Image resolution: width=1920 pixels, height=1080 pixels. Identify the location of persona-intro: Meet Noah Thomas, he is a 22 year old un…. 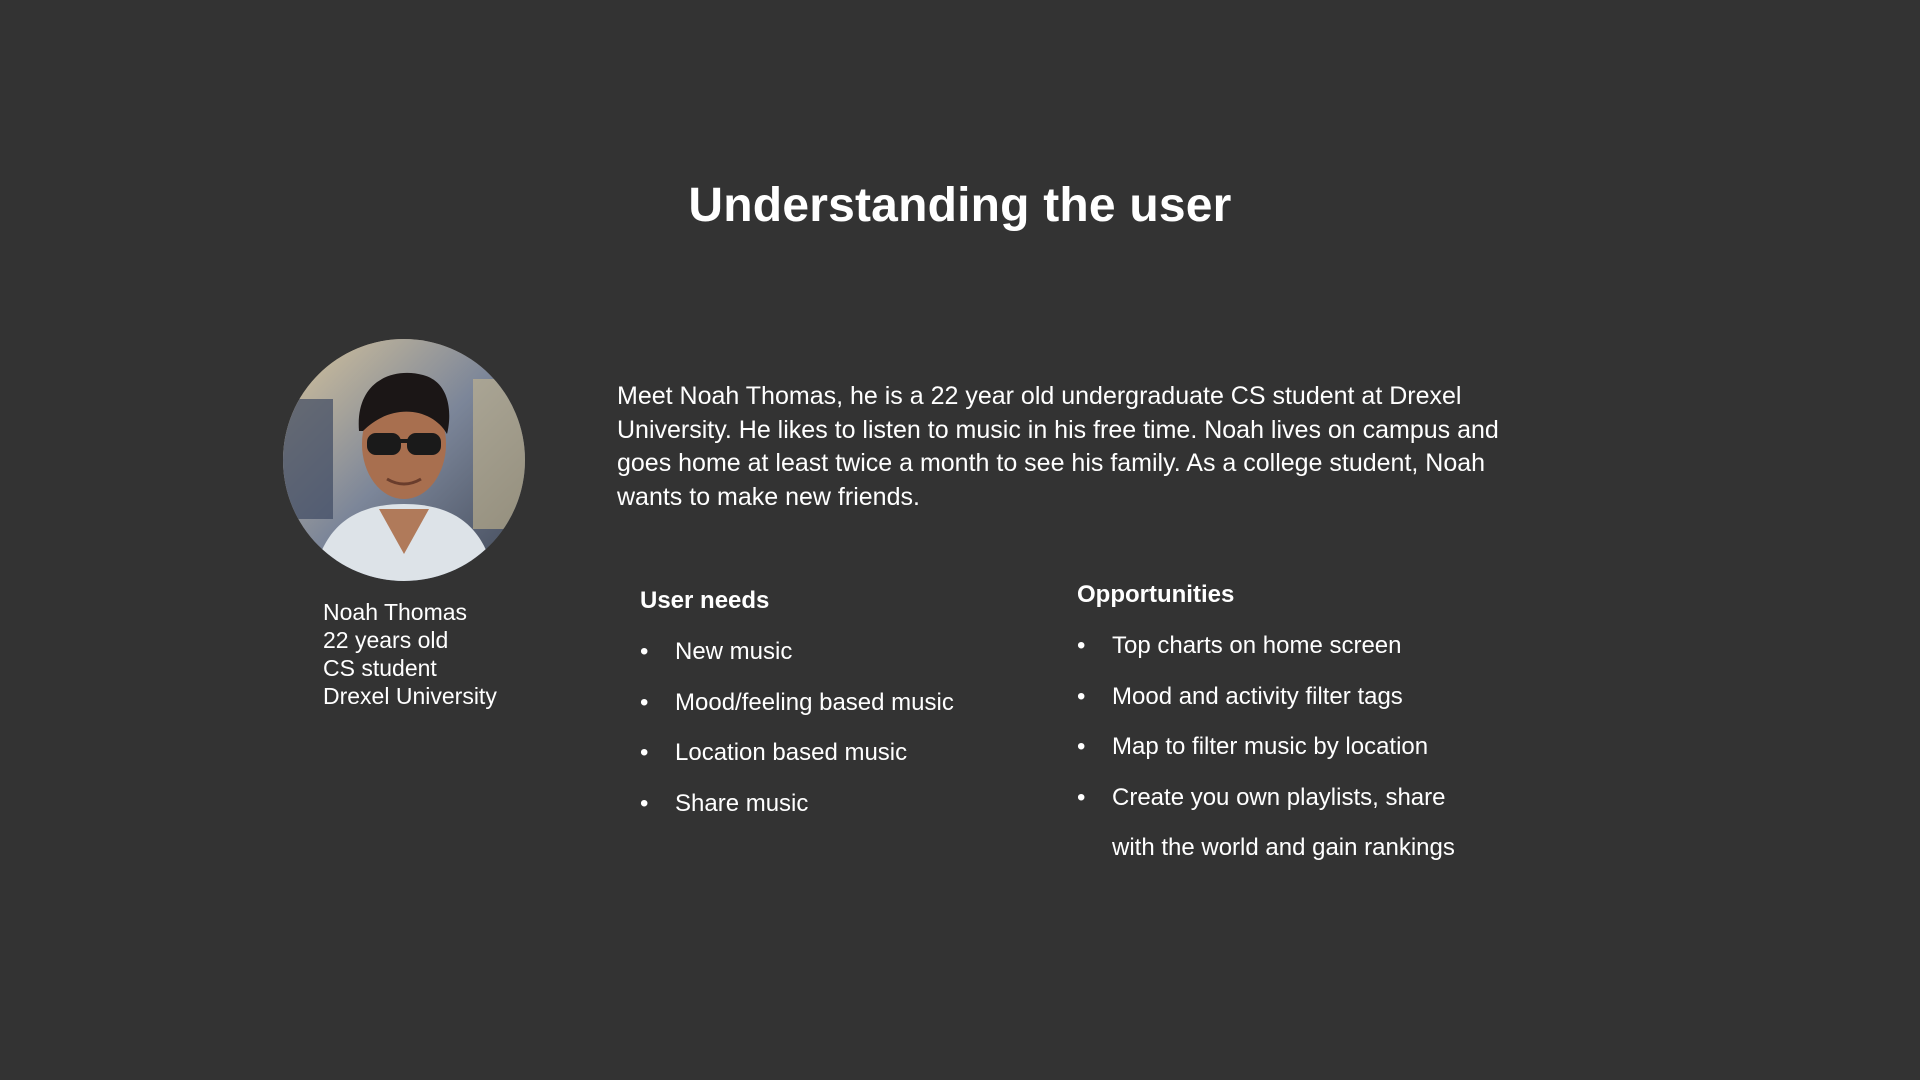
(1058, 446).